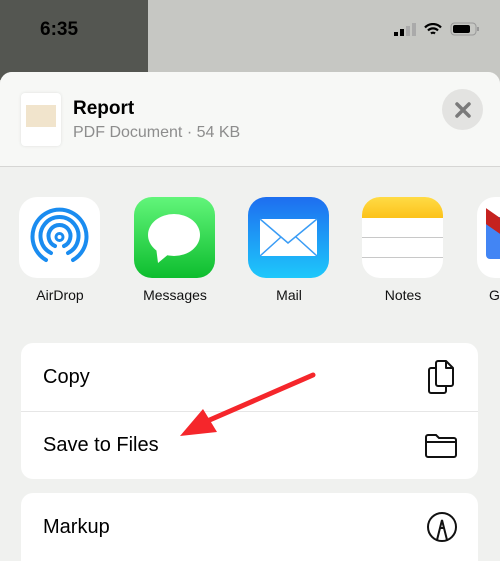 The width and height of the screenshot is (500, 561). I want to click on pdf-thumbnail, so click(41, 119).